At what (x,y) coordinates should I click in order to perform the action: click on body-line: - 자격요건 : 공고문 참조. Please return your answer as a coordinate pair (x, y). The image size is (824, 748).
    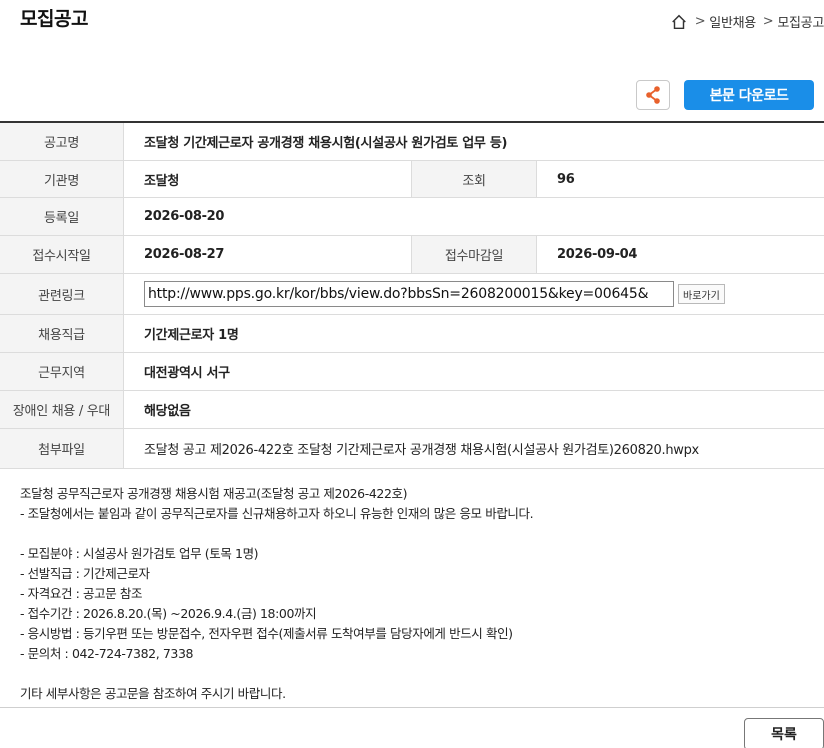
    Looking at the image, I should click on (81, 593).